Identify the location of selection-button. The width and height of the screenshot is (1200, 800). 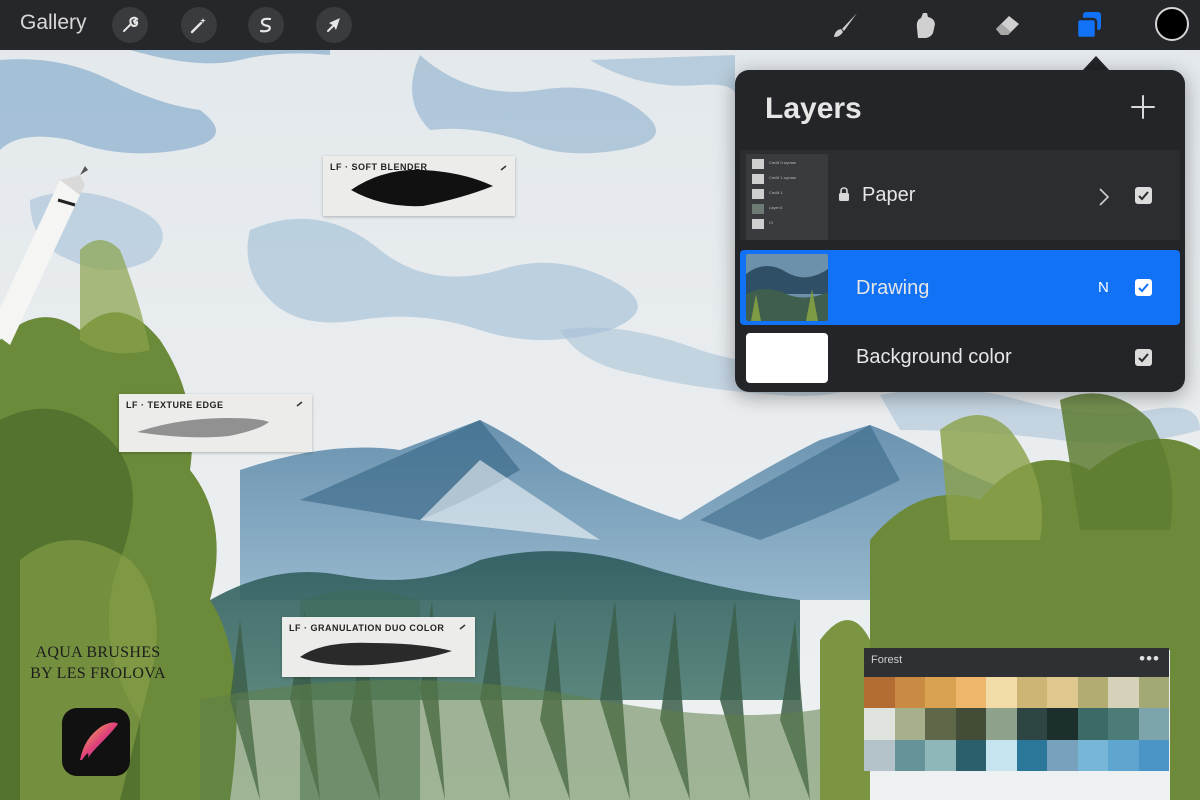
(266, 25).